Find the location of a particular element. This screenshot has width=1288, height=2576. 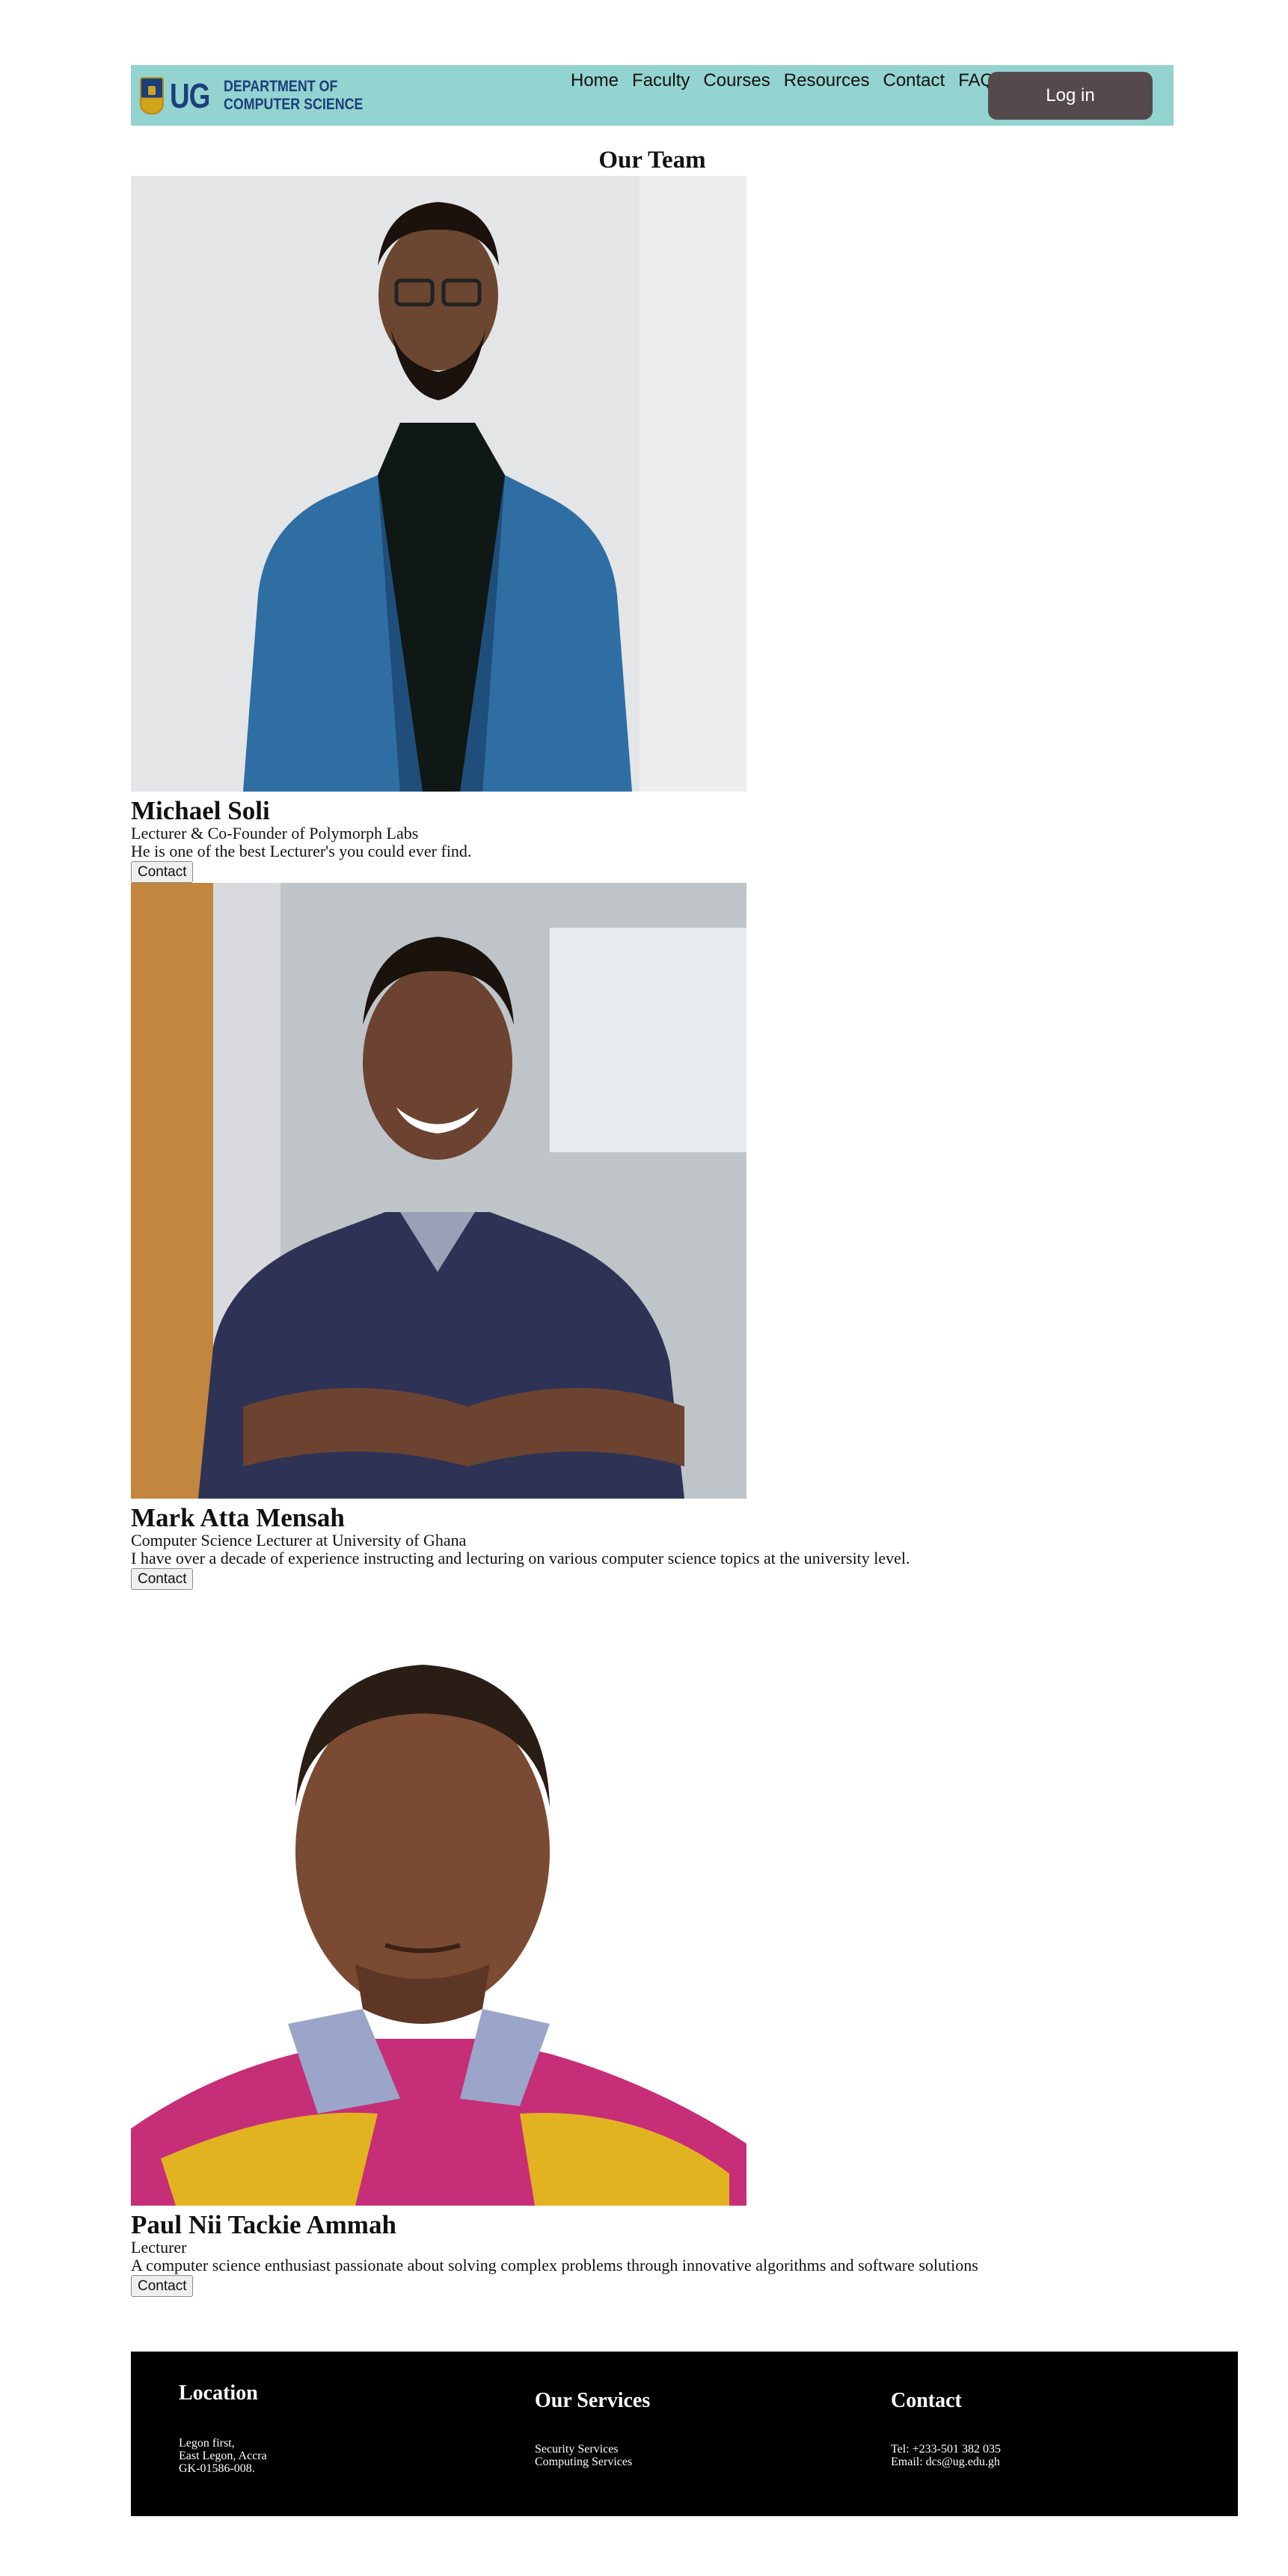

member-name: Paul Nii Tackie Ammah is located at coordinates (263, 2225).